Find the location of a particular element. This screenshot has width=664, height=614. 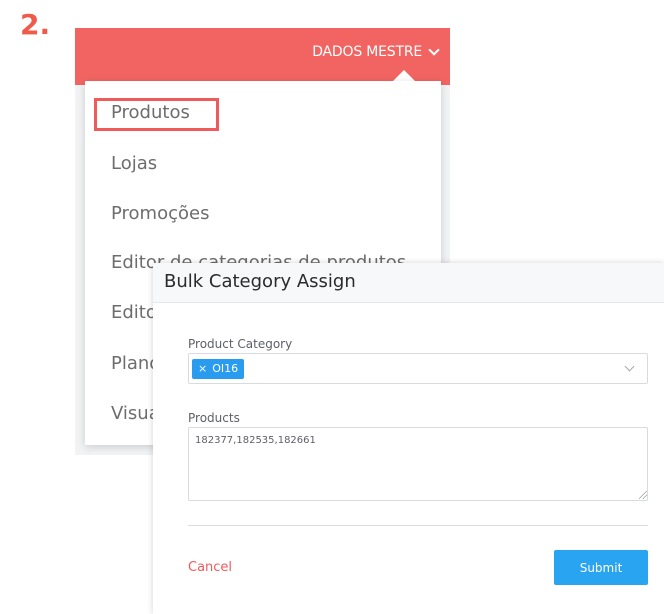

submit-button: Submit is located at coordinates (601, 567).